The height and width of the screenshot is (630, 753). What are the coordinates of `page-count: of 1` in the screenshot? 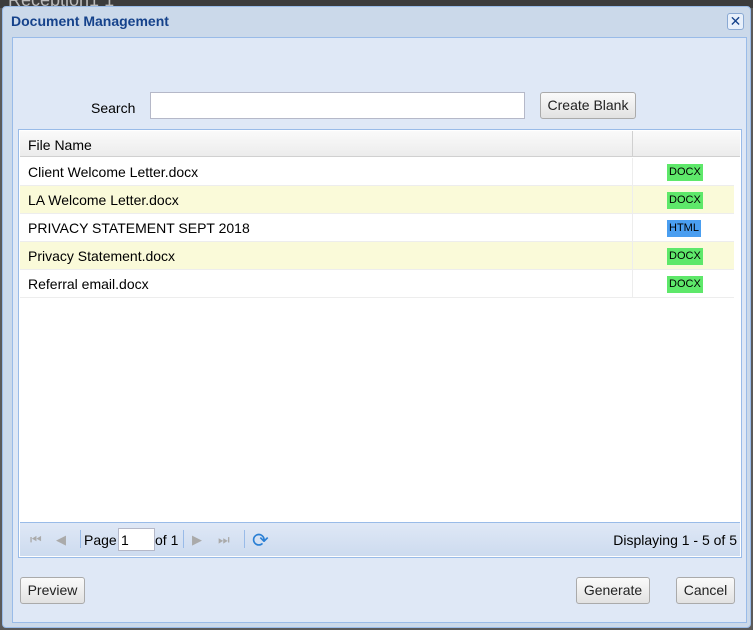 It's located at (167, 540).